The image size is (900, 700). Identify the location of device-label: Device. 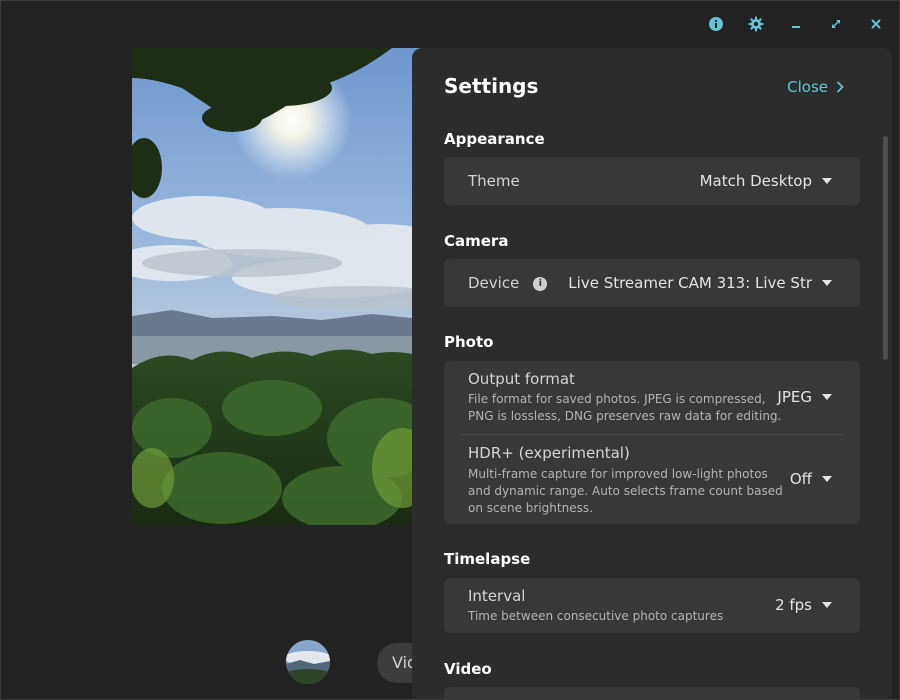
(494, 283).